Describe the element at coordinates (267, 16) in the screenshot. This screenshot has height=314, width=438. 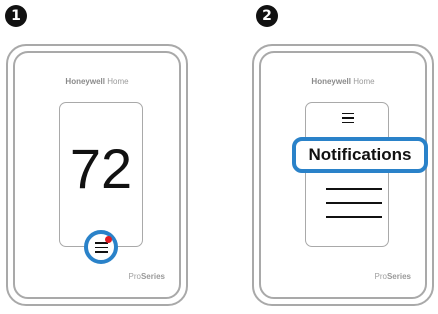
I see `step-number-badge: 2` at that location.